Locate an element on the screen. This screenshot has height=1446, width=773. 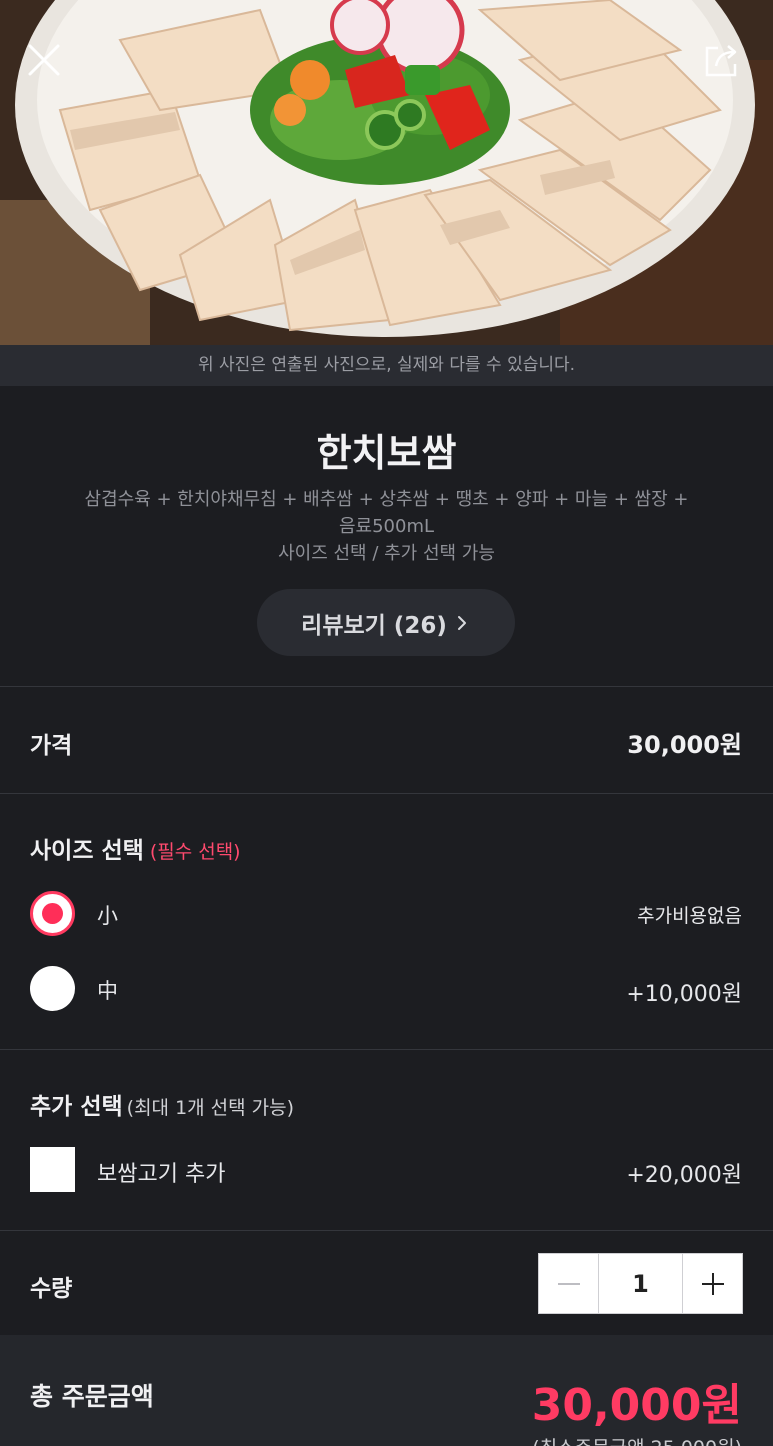
menu-description-line: 사이즈 선택 / 추가 선택 가능 is located at coordinates (386, 553).